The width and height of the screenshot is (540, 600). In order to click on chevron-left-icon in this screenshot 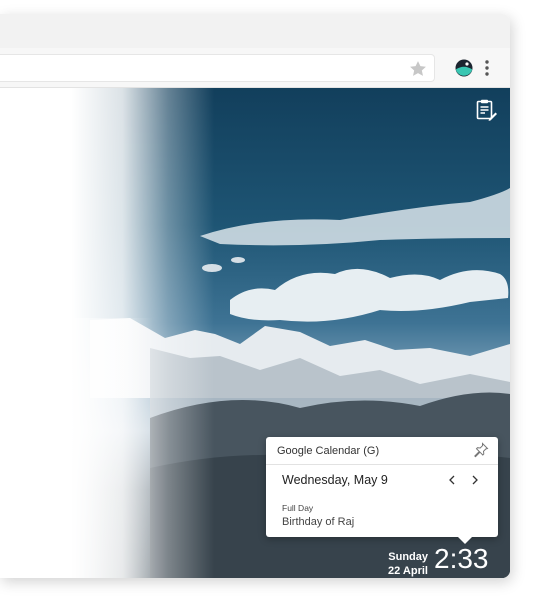, I will do `click(452, 480)`.